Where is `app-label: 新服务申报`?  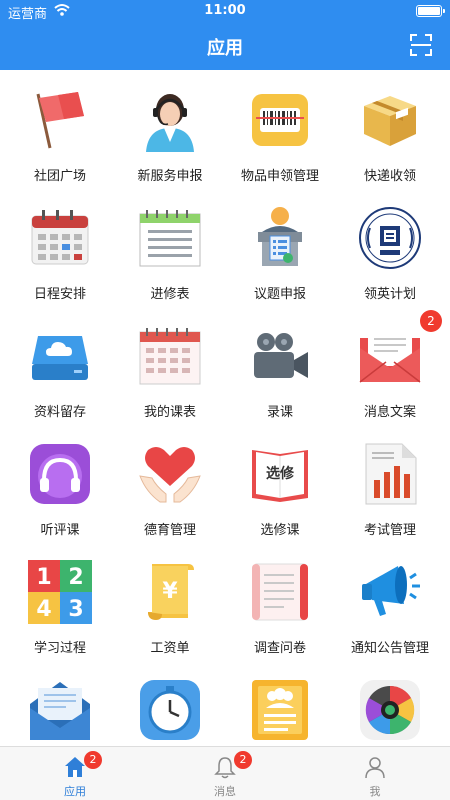
app-label: 新服务申报 is located at coordinates (170, 176).